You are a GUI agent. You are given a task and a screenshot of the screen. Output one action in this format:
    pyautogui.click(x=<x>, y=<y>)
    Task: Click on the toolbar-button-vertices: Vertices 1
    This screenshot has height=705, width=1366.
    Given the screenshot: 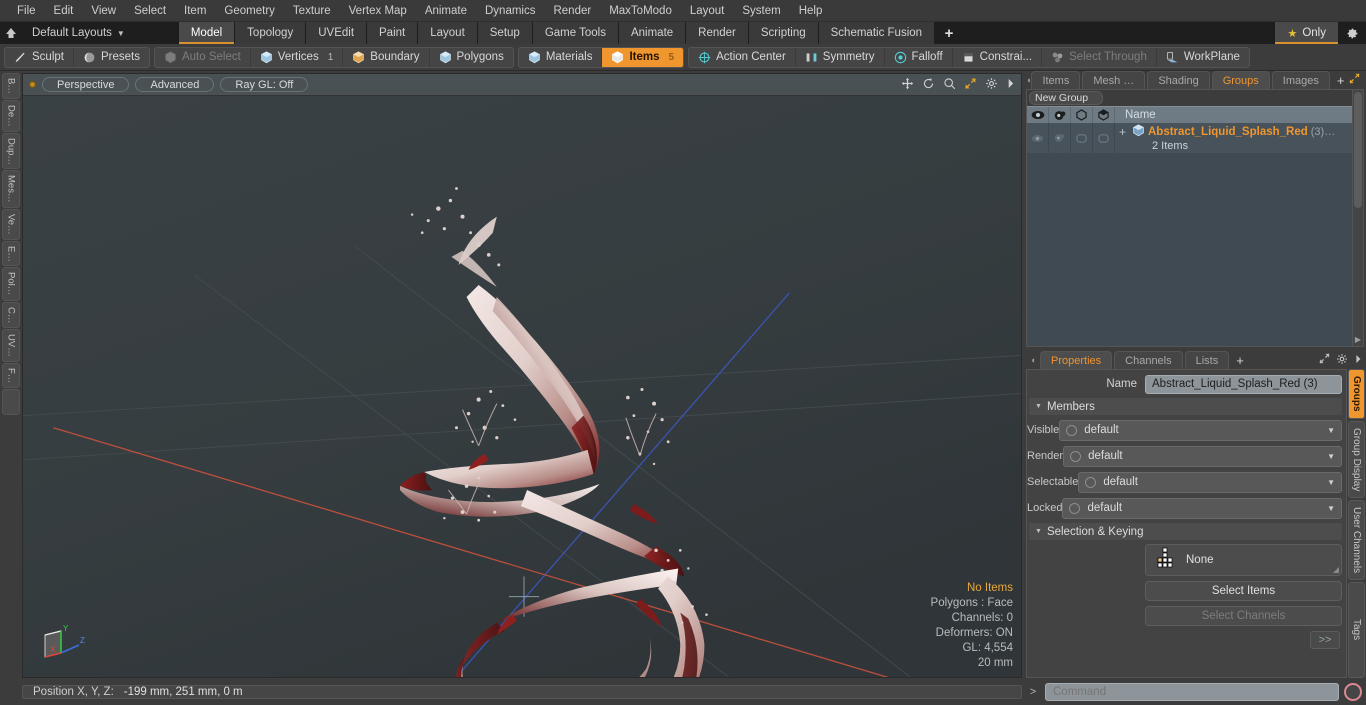 What is the action you would take?
    pyautogui.click(x=297, y=57)
    